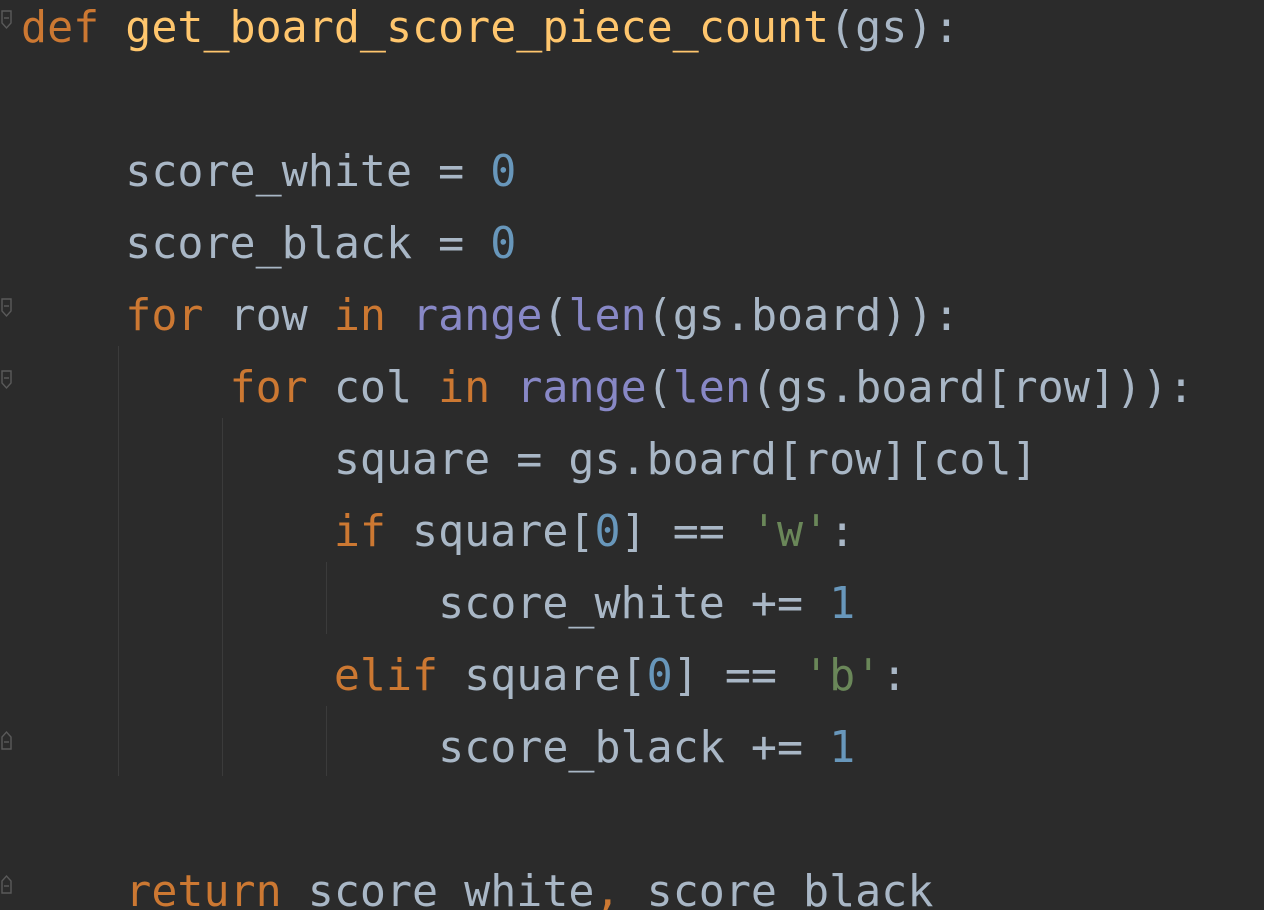 This screenshot has width=1264, height=910. I want to click on fold-gutter, so click(11, 455).